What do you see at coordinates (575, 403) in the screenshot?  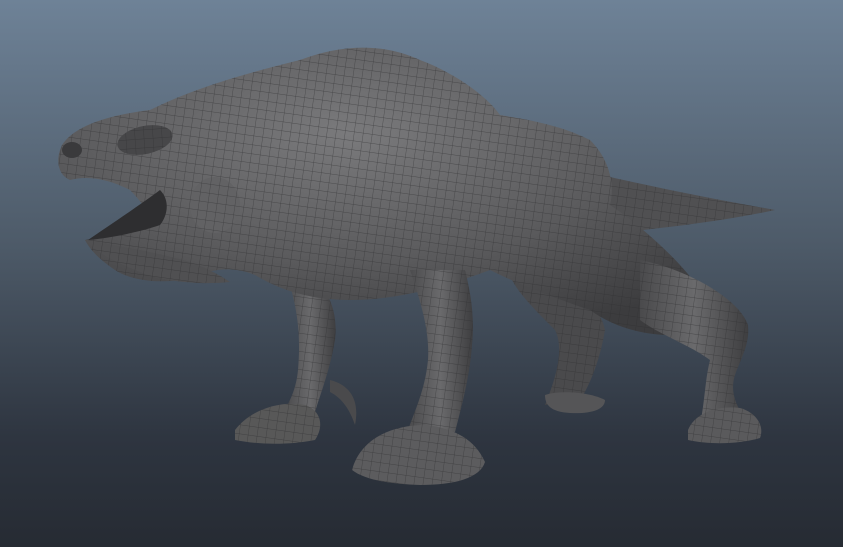 I see `creature-foot-back` at bounding box center [575, 403].